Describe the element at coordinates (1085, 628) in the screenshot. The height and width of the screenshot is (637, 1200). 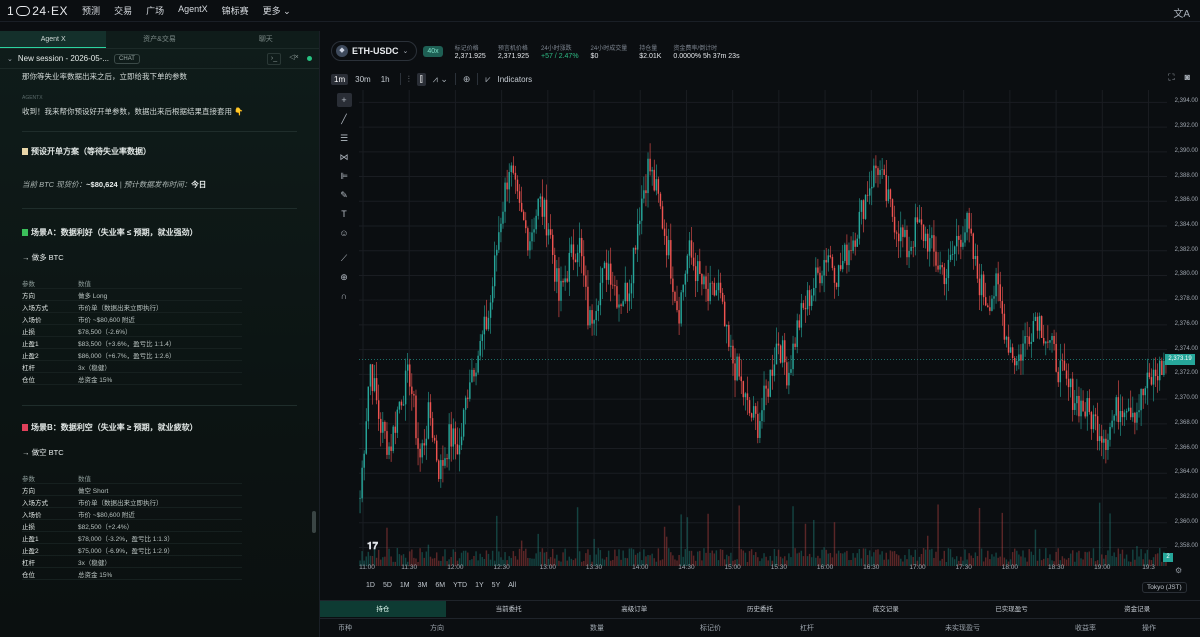
I see `col-header: 收益率` at that location.